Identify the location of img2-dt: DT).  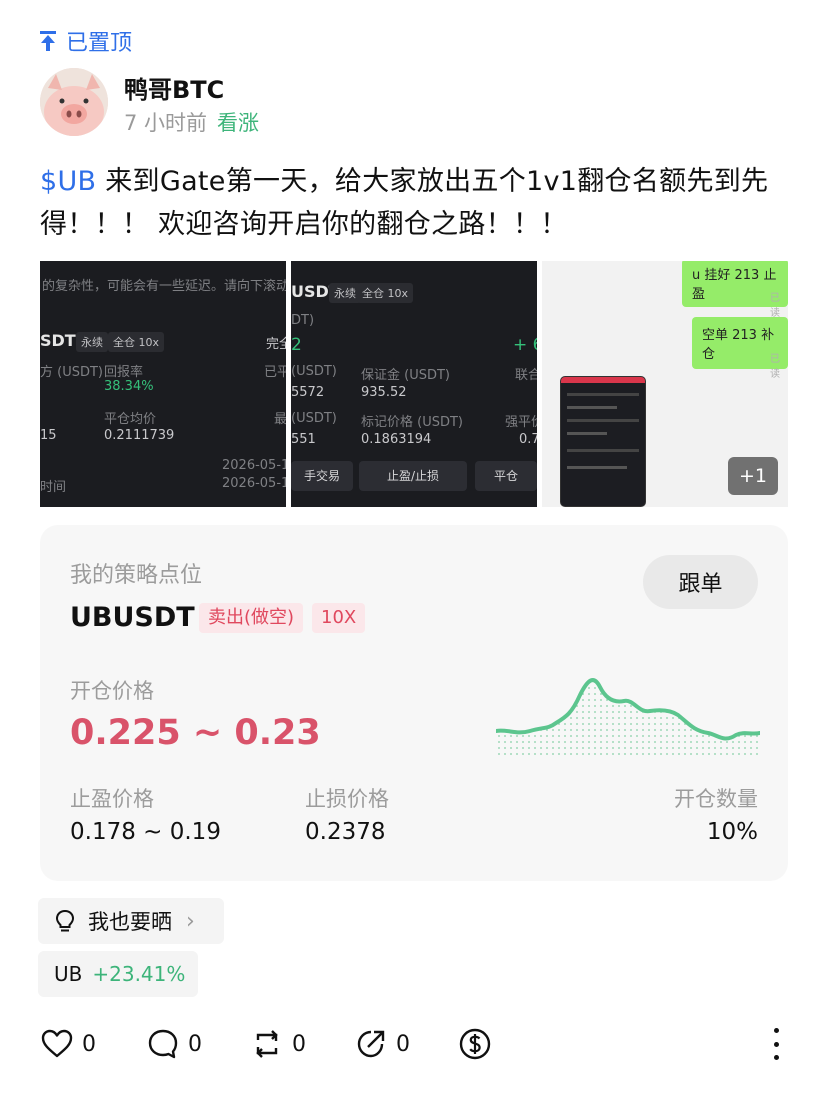
(303, 320).